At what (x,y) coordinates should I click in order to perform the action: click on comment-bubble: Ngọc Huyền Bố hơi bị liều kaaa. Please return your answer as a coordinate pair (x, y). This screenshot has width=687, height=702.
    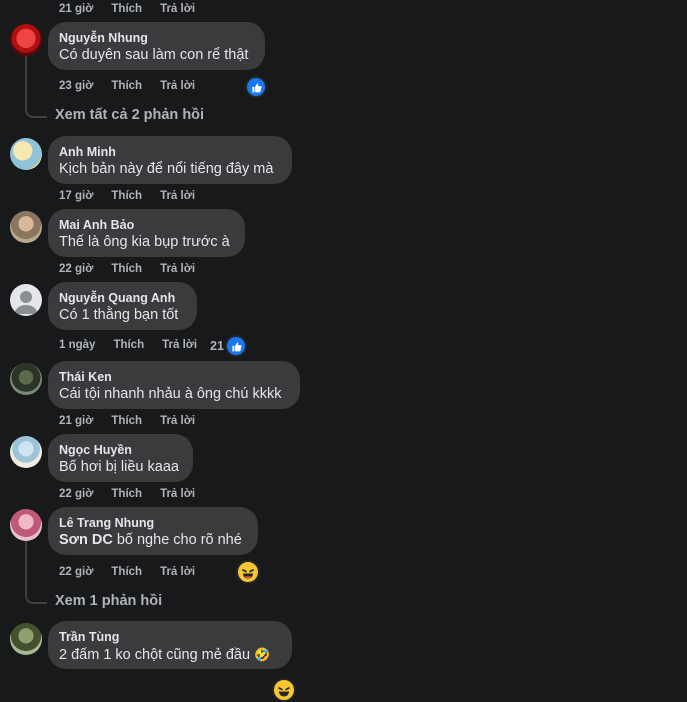
    Looking at the image, I should click on (120, 458).